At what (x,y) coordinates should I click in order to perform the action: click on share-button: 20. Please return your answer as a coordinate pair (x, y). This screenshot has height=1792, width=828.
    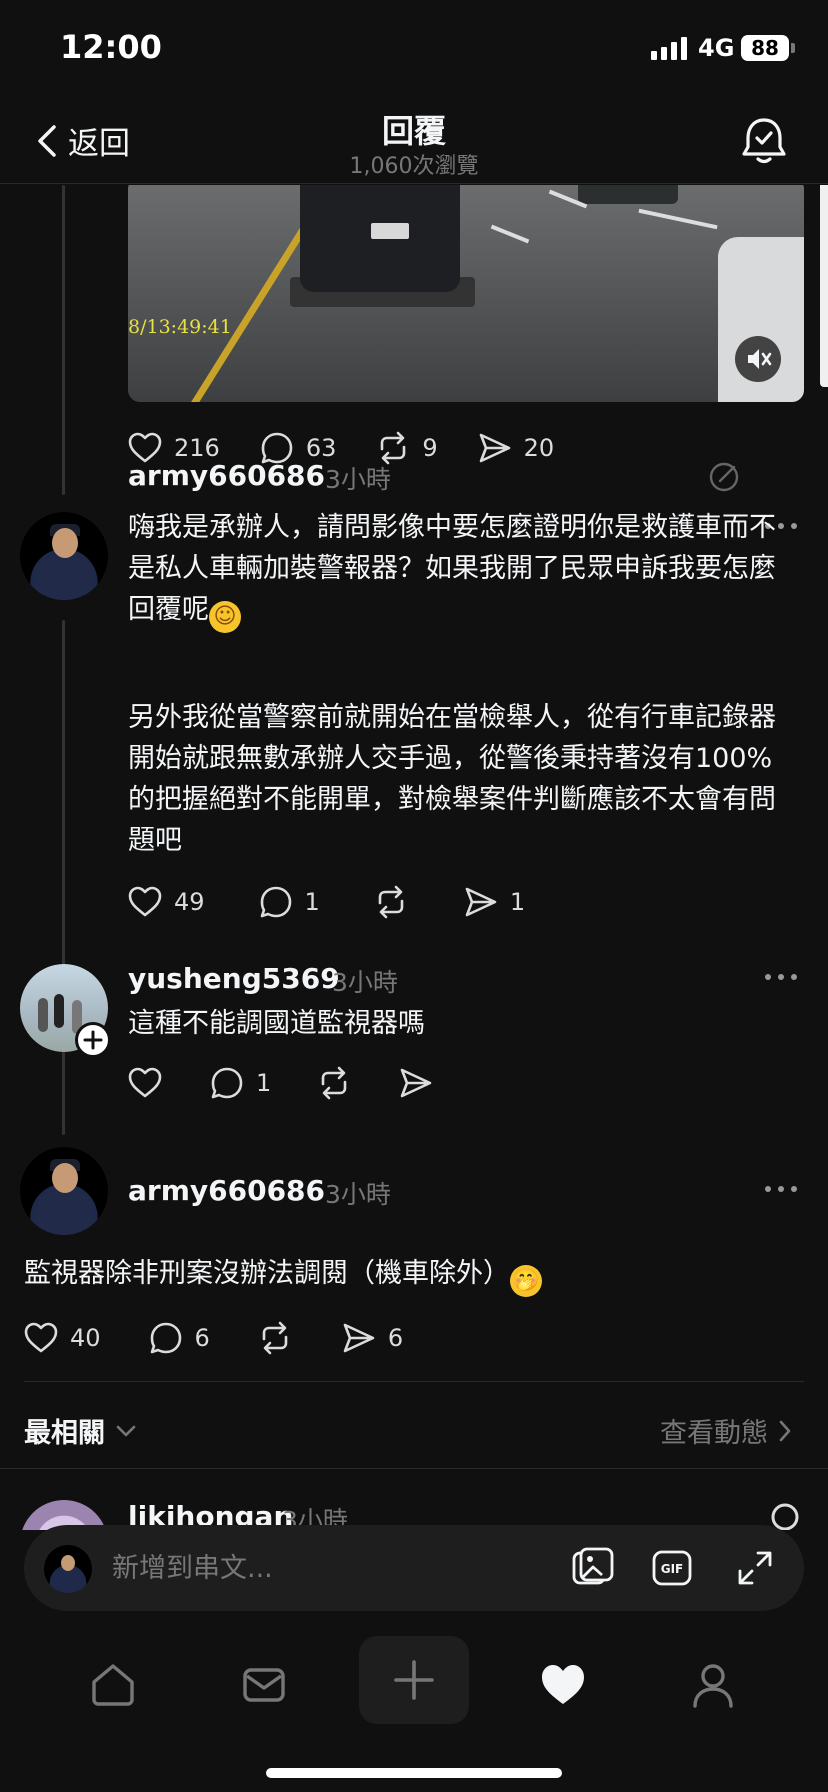
    Looking at the image, I should click on (515, 448).